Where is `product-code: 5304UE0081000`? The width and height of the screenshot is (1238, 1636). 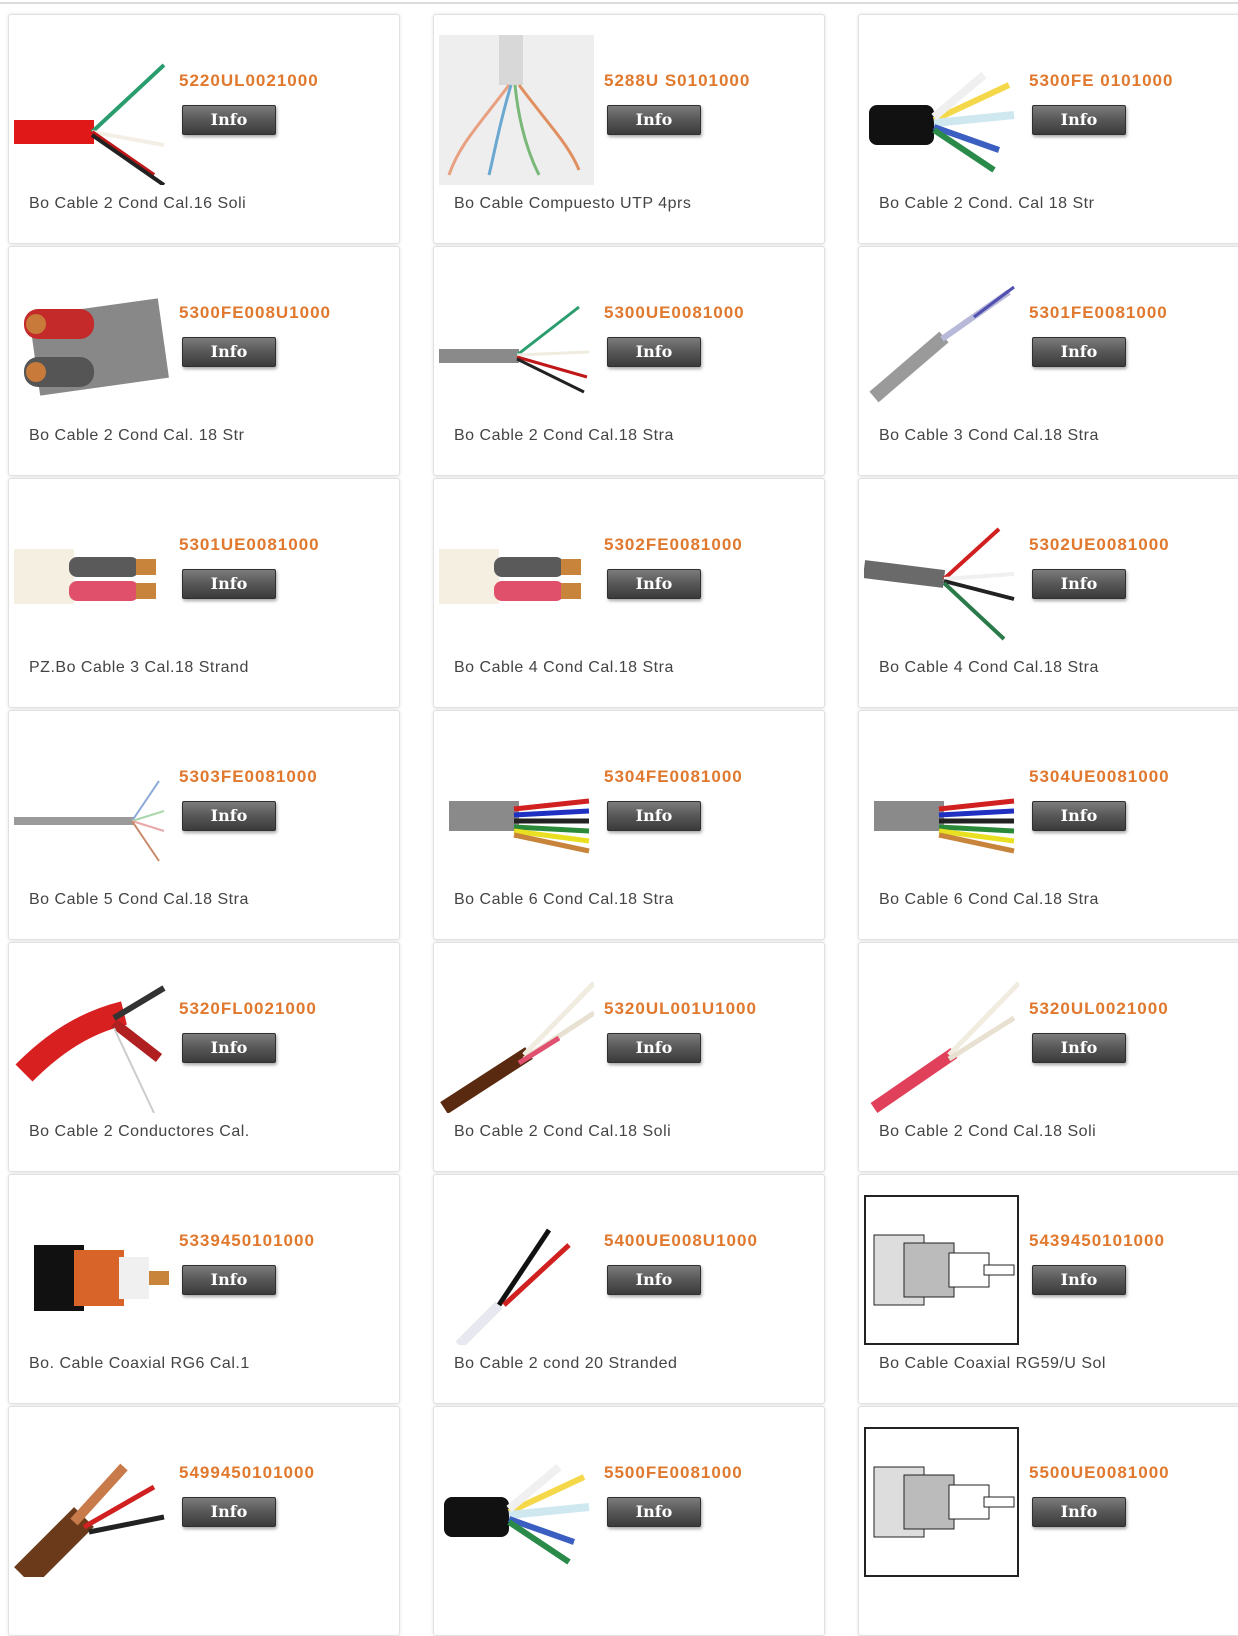 product-code: 5304UE0081000 is located at coordinates (1099, 776).